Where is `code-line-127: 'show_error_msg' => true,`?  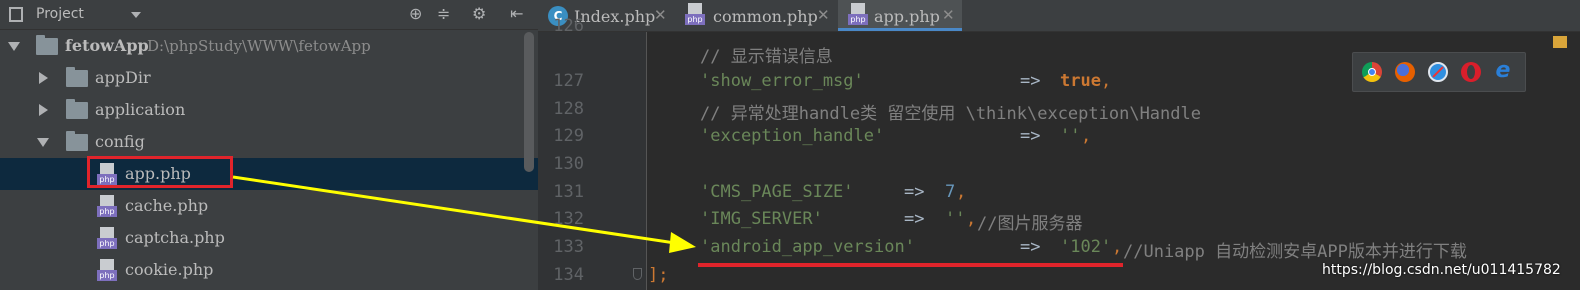
code-line-127: 'show_error_msg' => true, is located at coordinates (905, 81).